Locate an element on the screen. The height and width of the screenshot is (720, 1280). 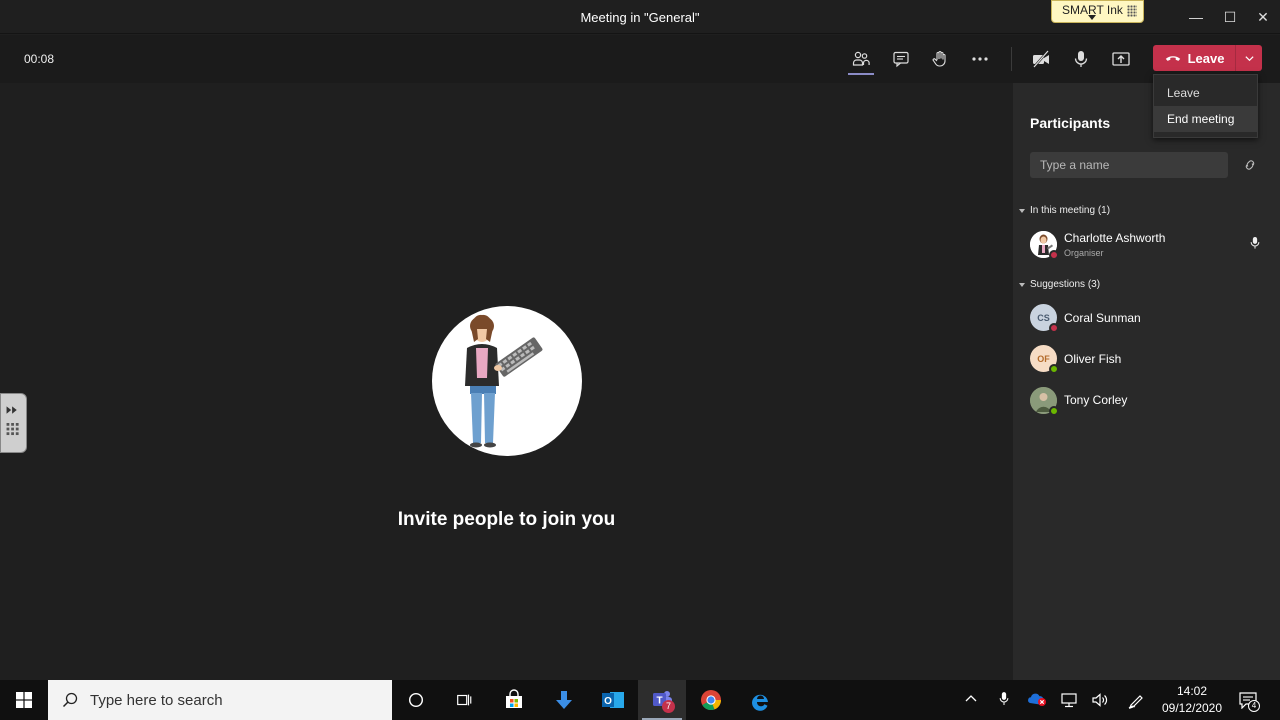
pen-workspace is located at coordinates (1136, 702).